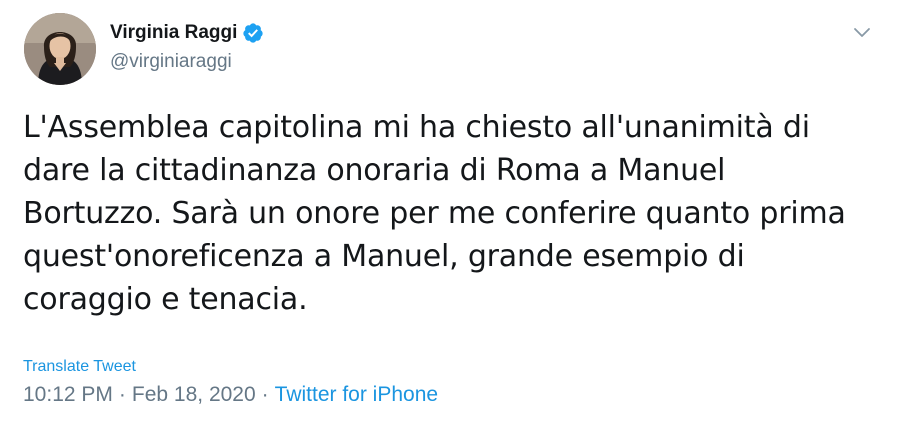  Describe the element at coordinates (173, 33) in the screenshot. I see `author-display-name: Virginia Raggi` at that location.